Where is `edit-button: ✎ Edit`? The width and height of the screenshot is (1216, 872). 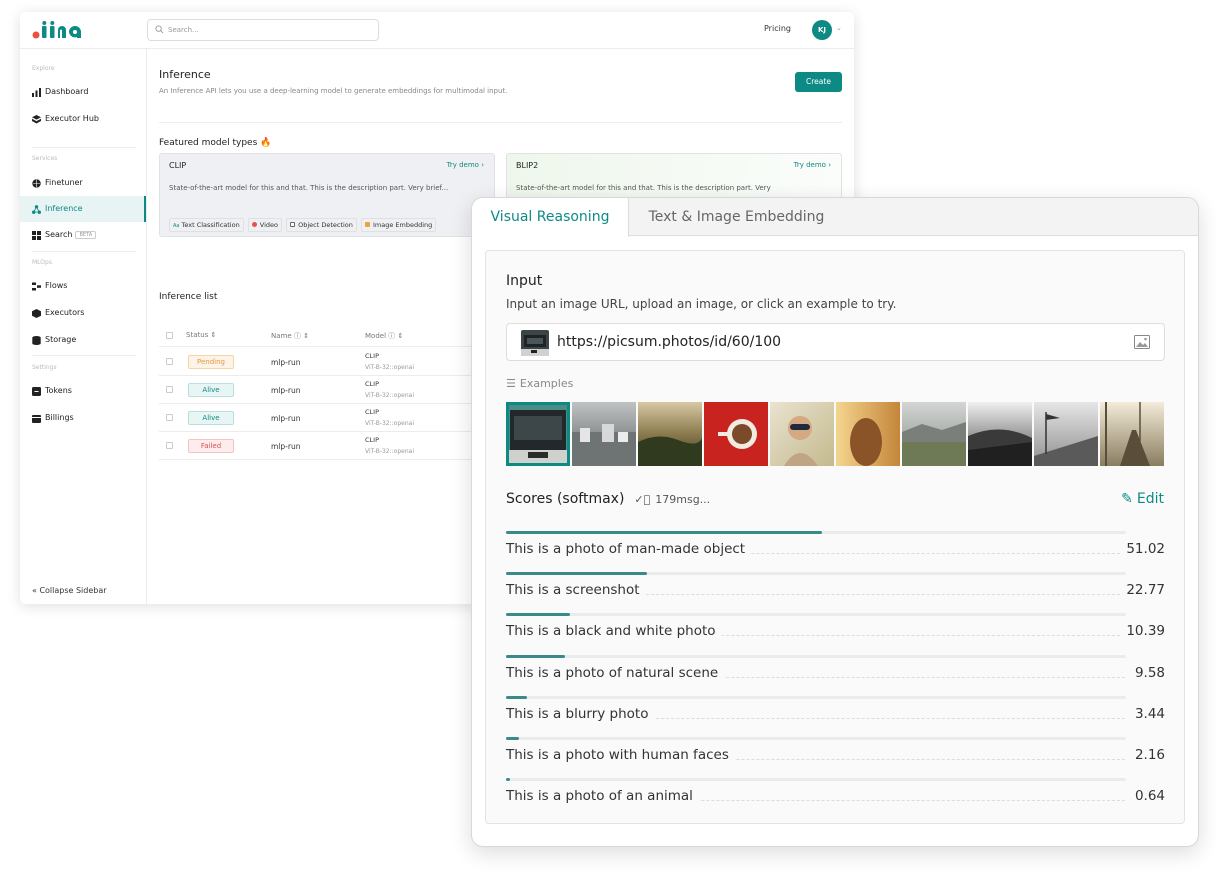 edit-button: ✎ Edit is located at coordinates (1142, 499).